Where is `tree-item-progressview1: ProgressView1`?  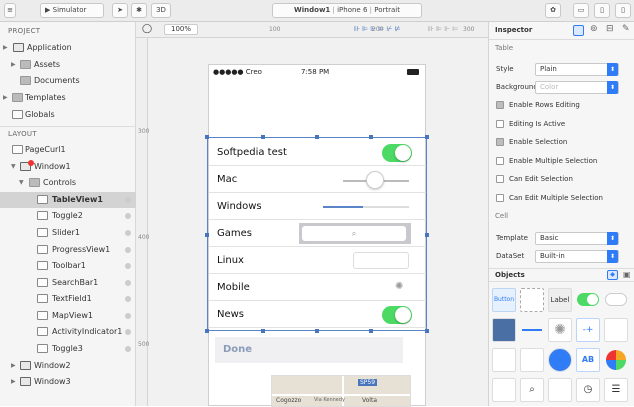
tree-item-progressview1: ProgressView1 is located at coordinates (68, 250).